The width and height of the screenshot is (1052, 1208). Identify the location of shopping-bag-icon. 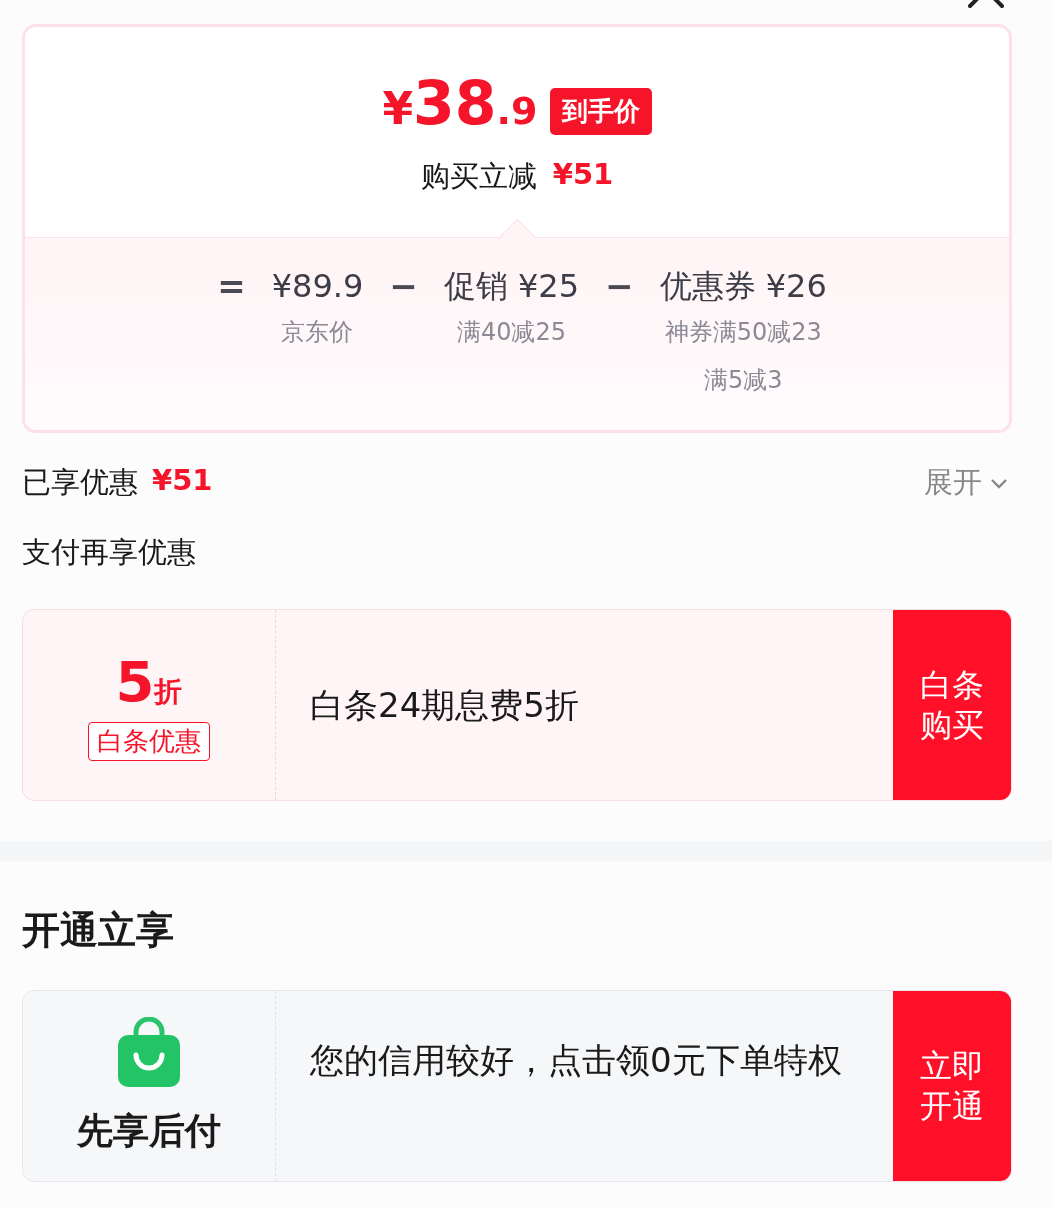
(149, 1052).